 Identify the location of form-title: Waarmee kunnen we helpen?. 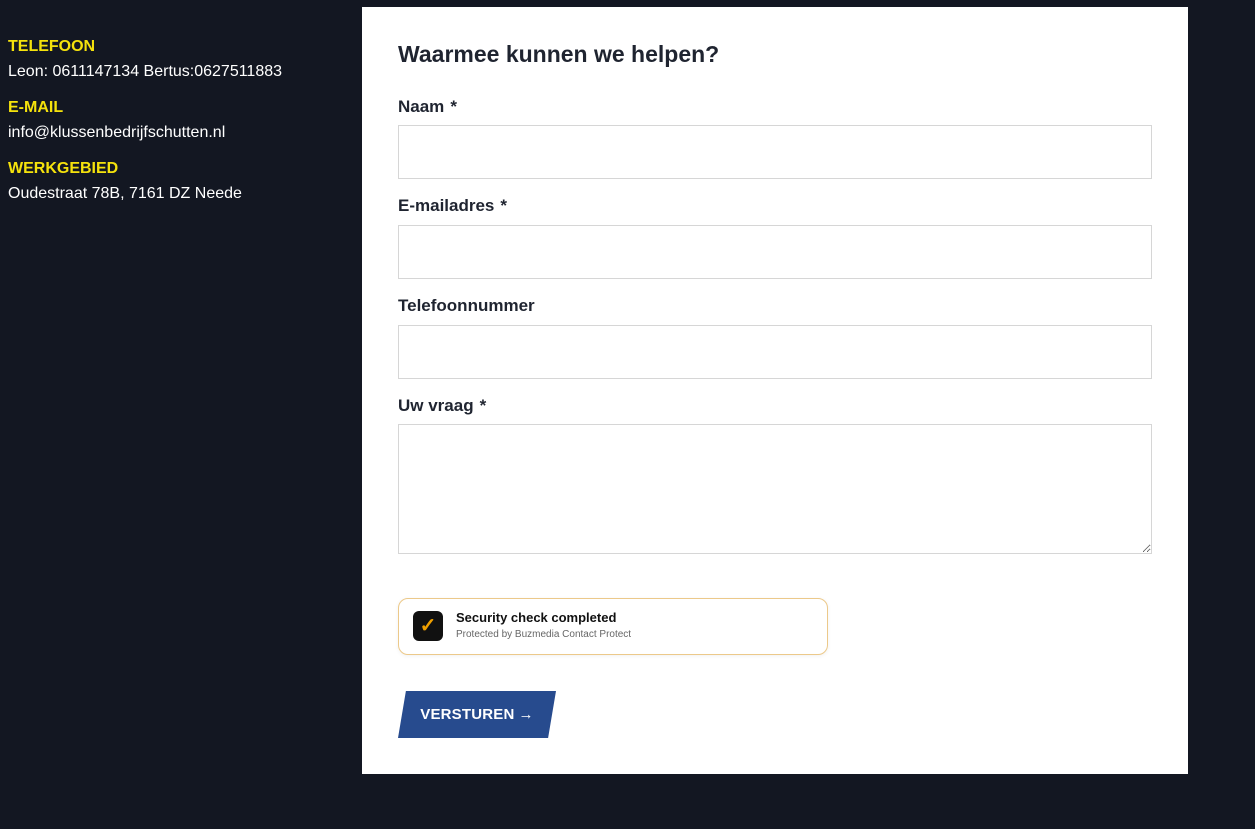
(559, 54).